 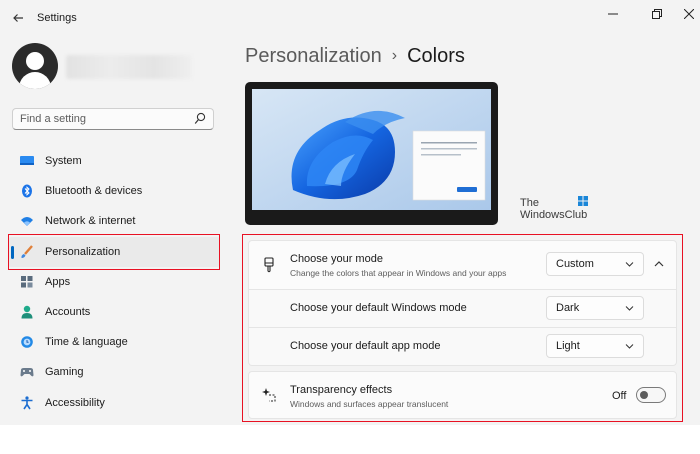 I want to click on avatar-body, so click(x=35, y=80).